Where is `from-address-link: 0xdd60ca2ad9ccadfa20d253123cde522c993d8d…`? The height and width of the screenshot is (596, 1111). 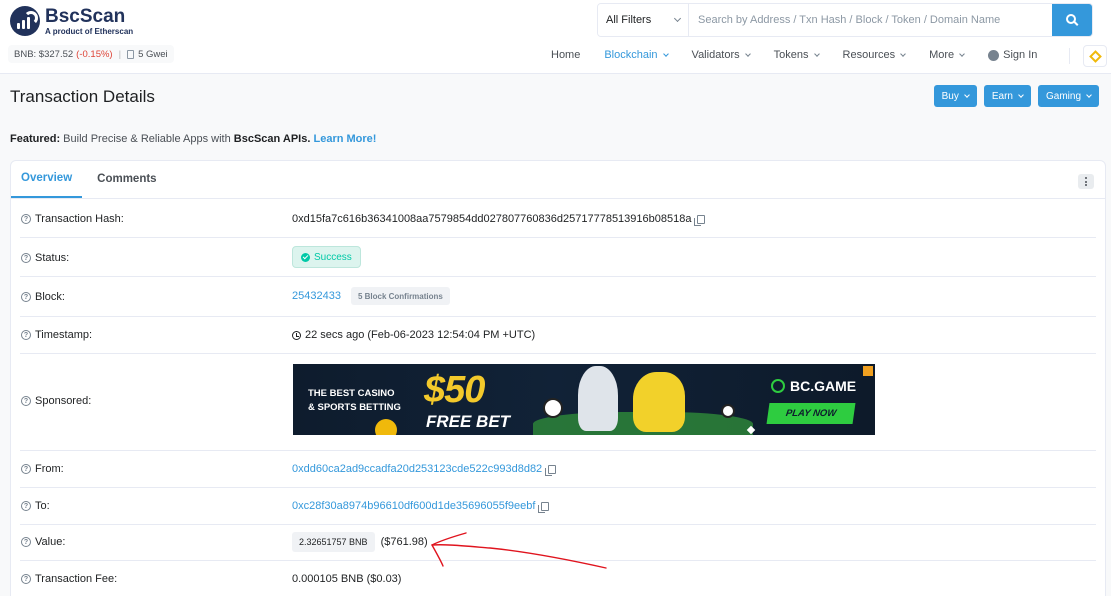 from-address-link: 0xdd60ca2ad9ccadfa20d253123cde522c993d8d… is located at coordinates (417, 469).